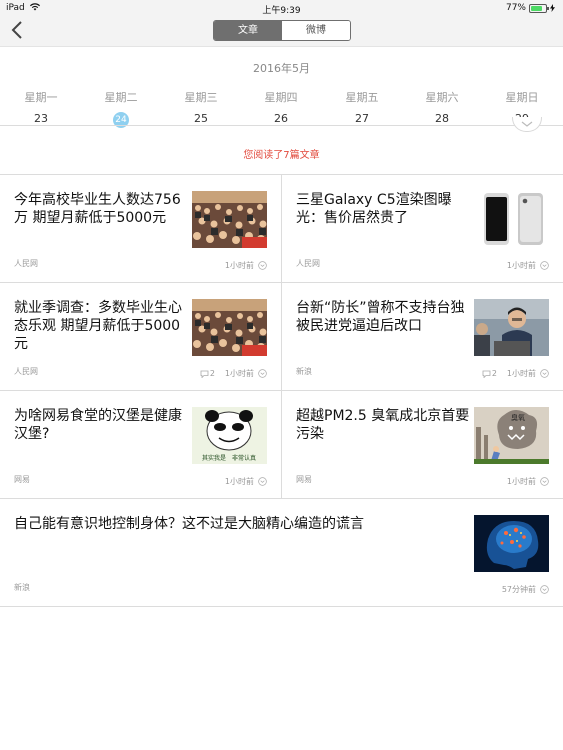 This screenshot has width=563, height=750. I want to click on article-card: 为啥网易食堂的汉堡是健康汉堡? 其实我是 非常认真 网易 1小时前, so click(141, 444).